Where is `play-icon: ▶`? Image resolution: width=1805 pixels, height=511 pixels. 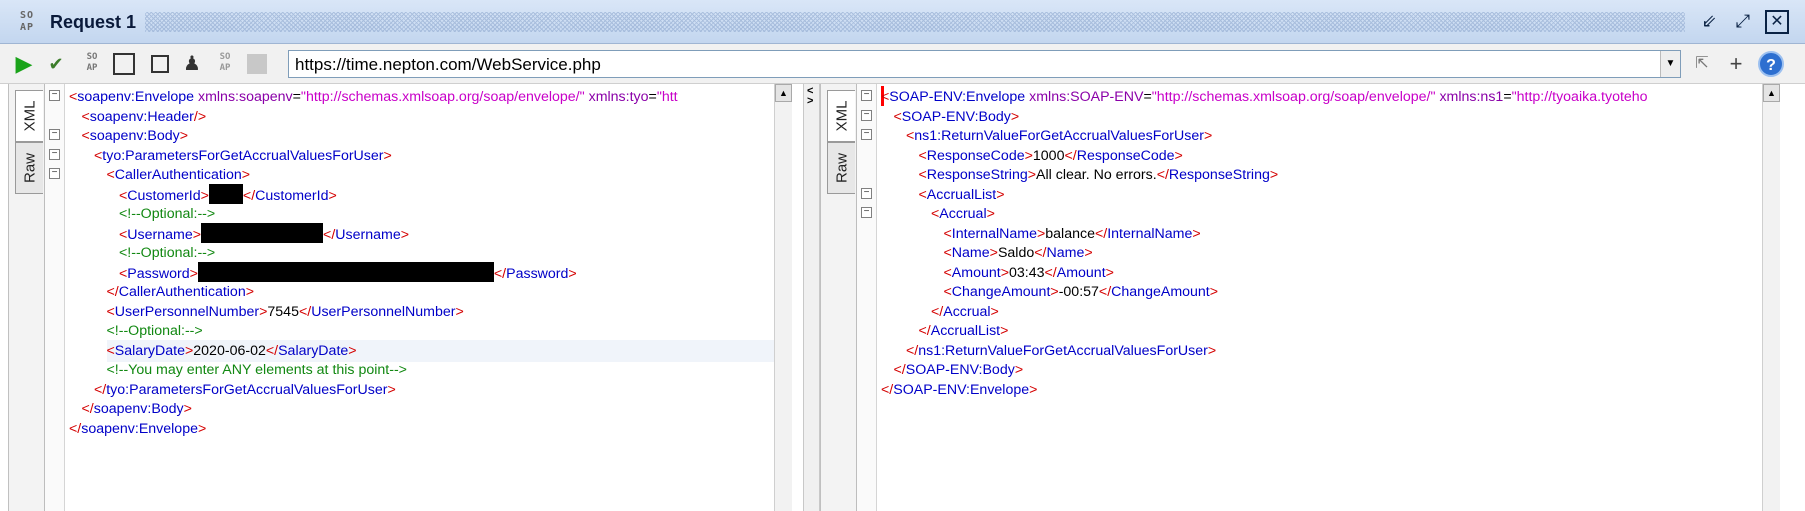
play-icon: ▶ is located at coordinates (24, 64).